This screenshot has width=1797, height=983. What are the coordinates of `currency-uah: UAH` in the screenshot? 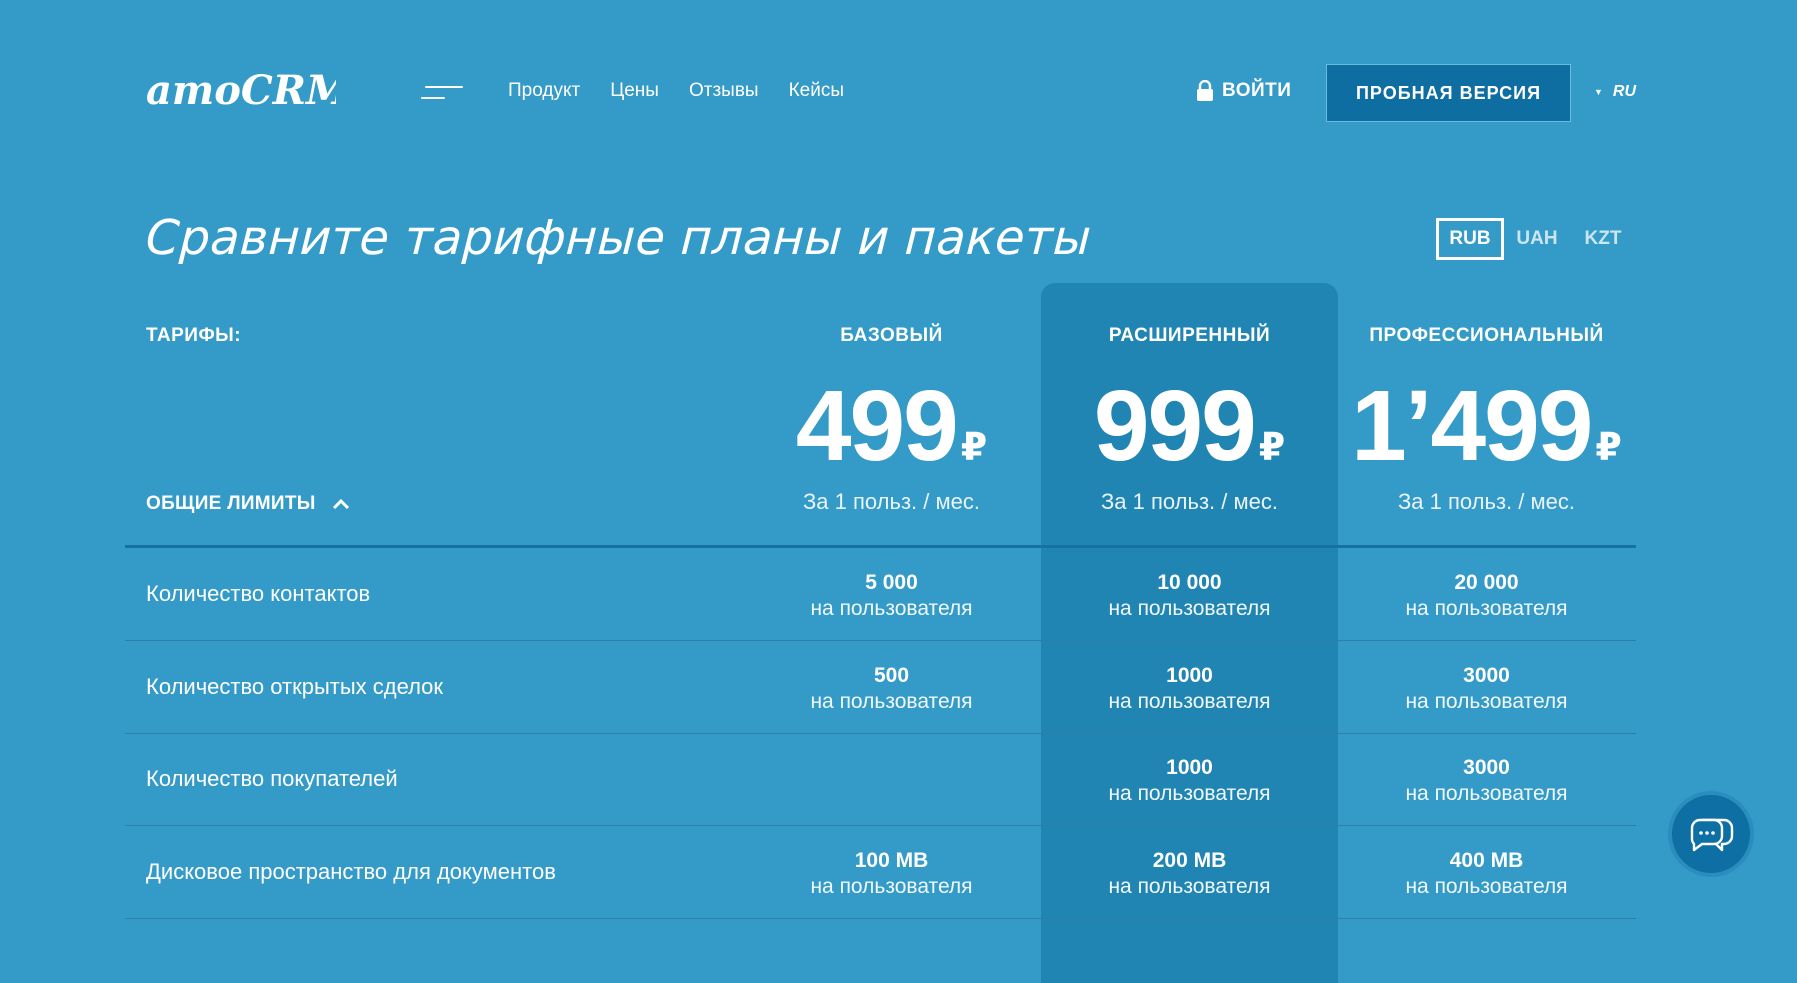 It's located at (1537, 239).